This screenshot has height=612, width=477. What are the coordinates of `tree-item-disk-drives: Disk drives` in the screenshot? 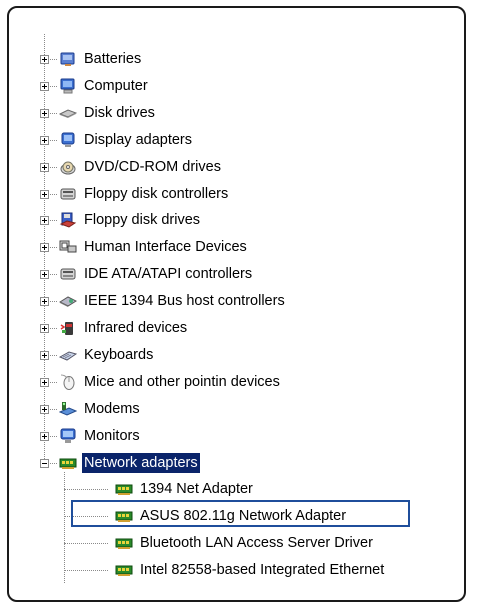 It's located at (107, 113).